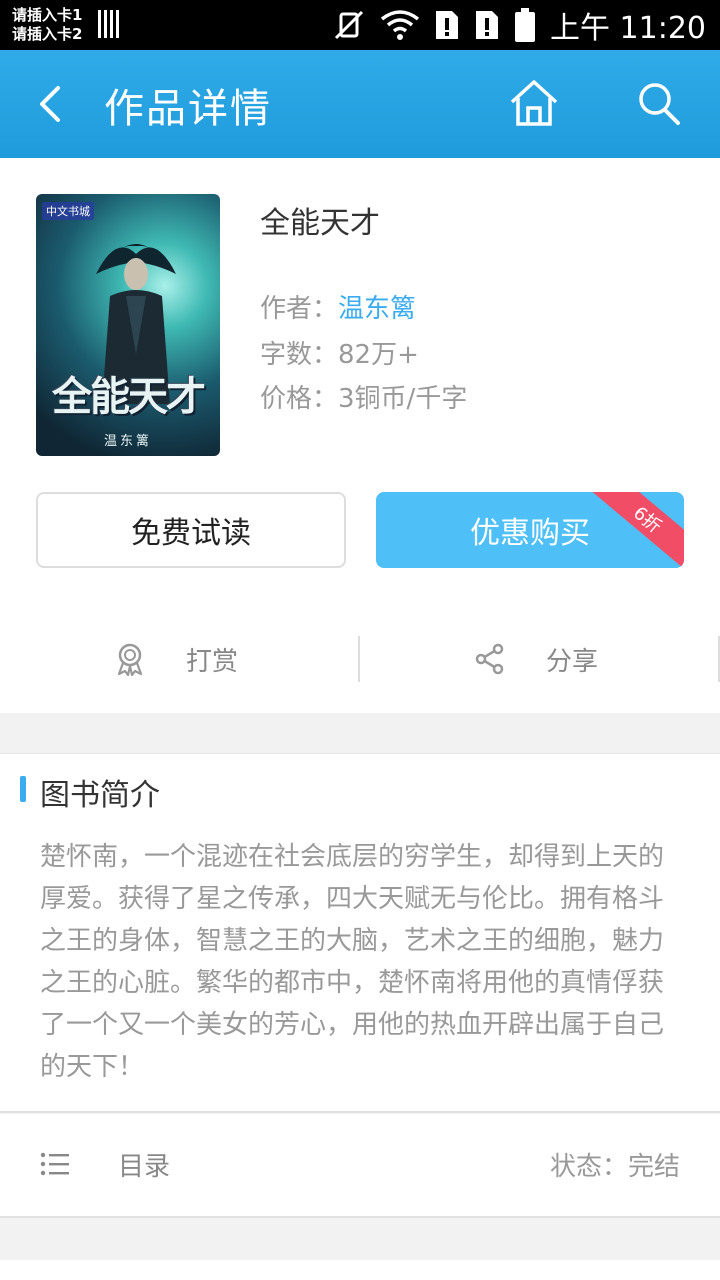  Describe the element at coordinates (349, 25) in the screenshot. I see `vibrate-off-icon` at that location.